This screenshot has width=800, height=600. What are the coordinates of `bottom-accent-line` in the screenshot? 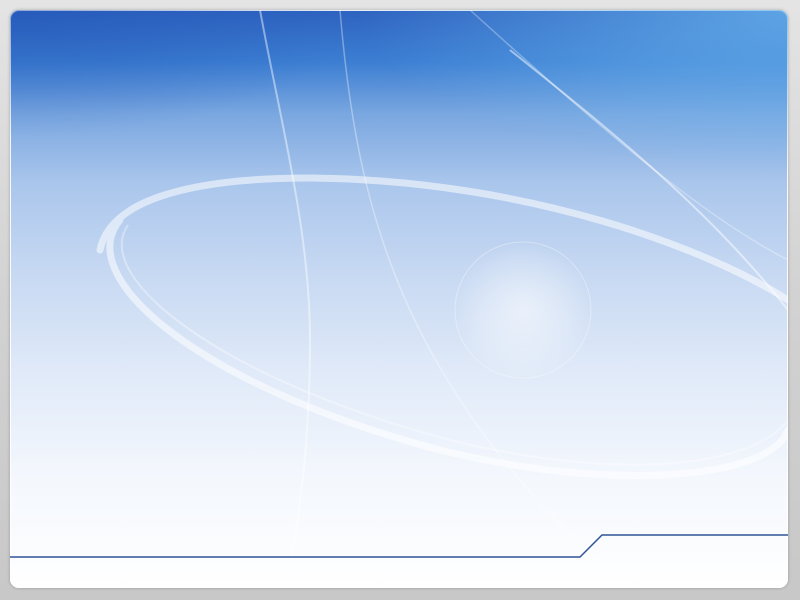 It's located at (399, 546).